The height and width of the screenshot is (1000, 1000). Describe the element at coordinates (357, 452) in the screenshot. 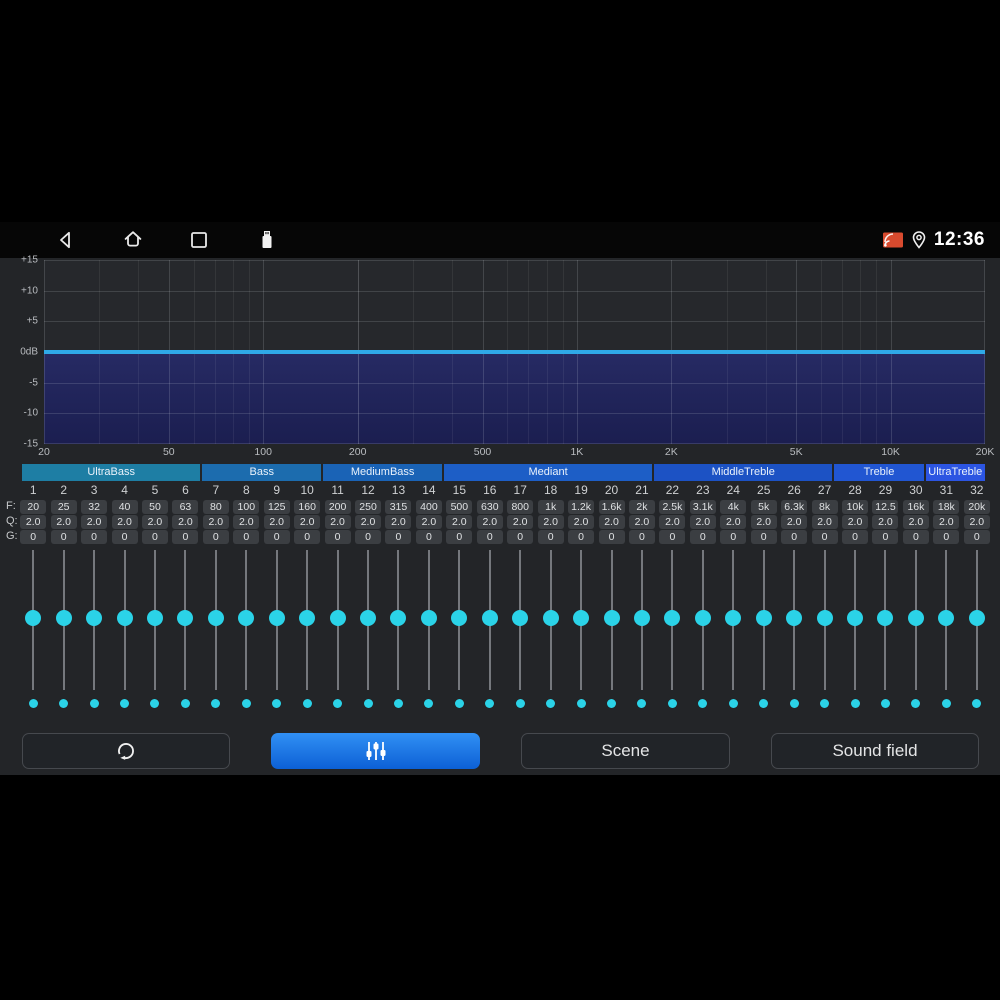

I see `x-tick-label: 200` at that location.